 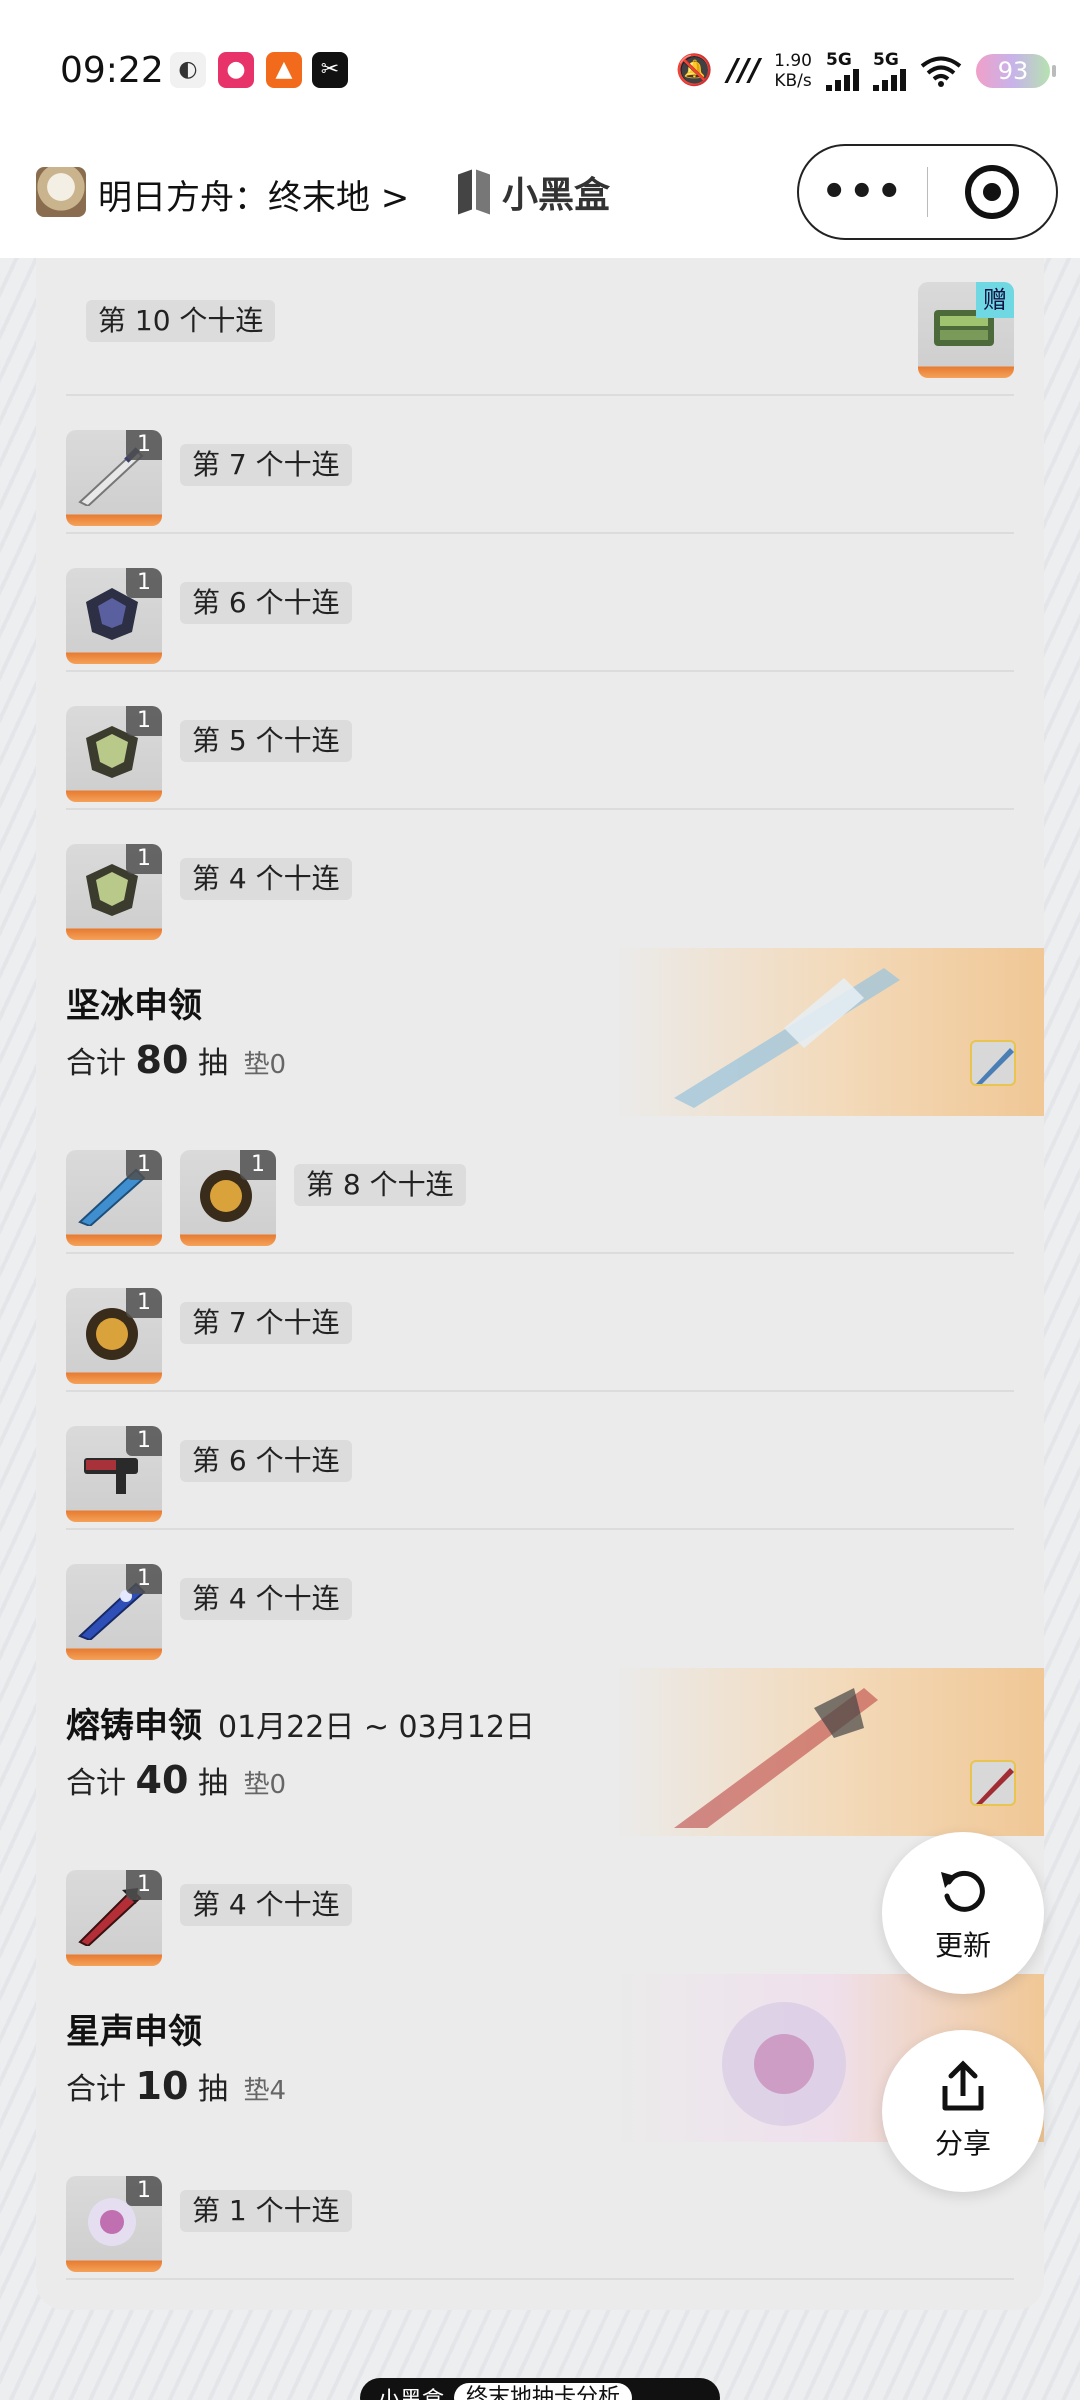 I want to click on banner-total: 合计 10 抽 垫4, so click(x=176, y=2086).